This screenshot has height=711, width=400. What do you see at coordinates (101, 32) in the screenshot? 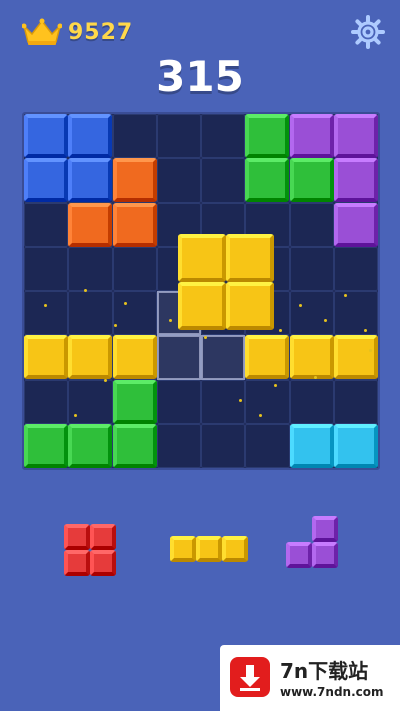
I see `best-score: 9527` at bounding box center [101, 32].